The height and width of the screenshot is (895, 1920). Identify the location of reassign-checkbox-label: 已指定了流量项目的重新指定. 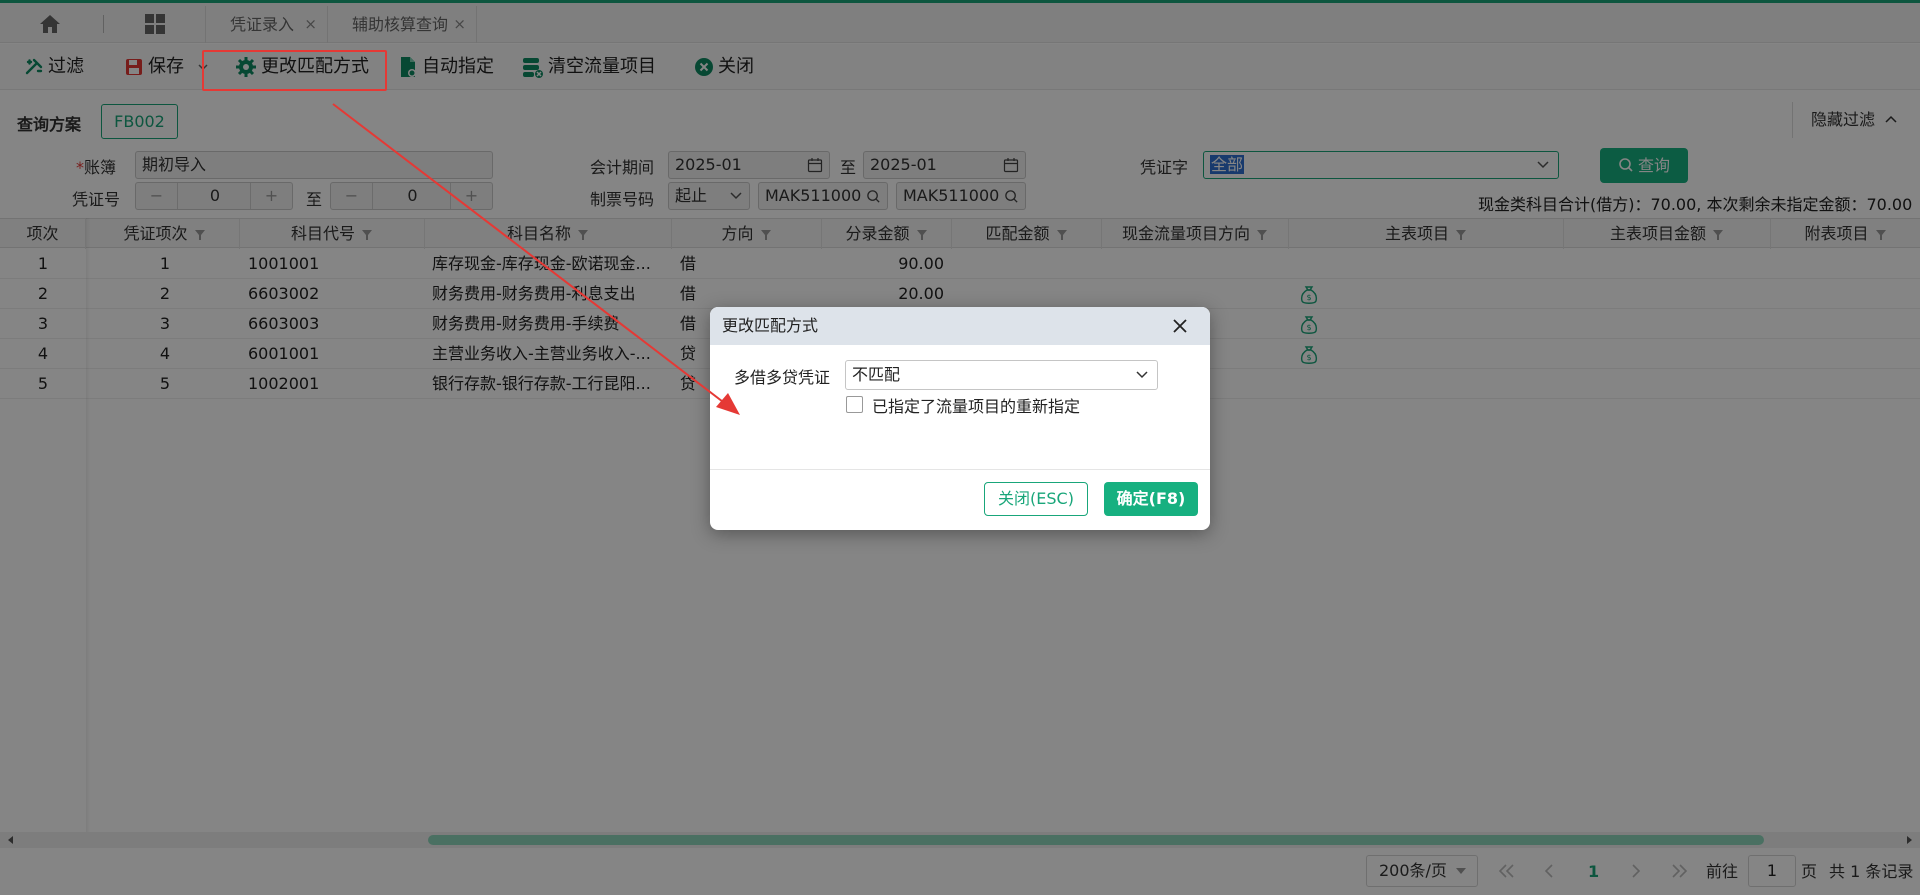
(976, 406).